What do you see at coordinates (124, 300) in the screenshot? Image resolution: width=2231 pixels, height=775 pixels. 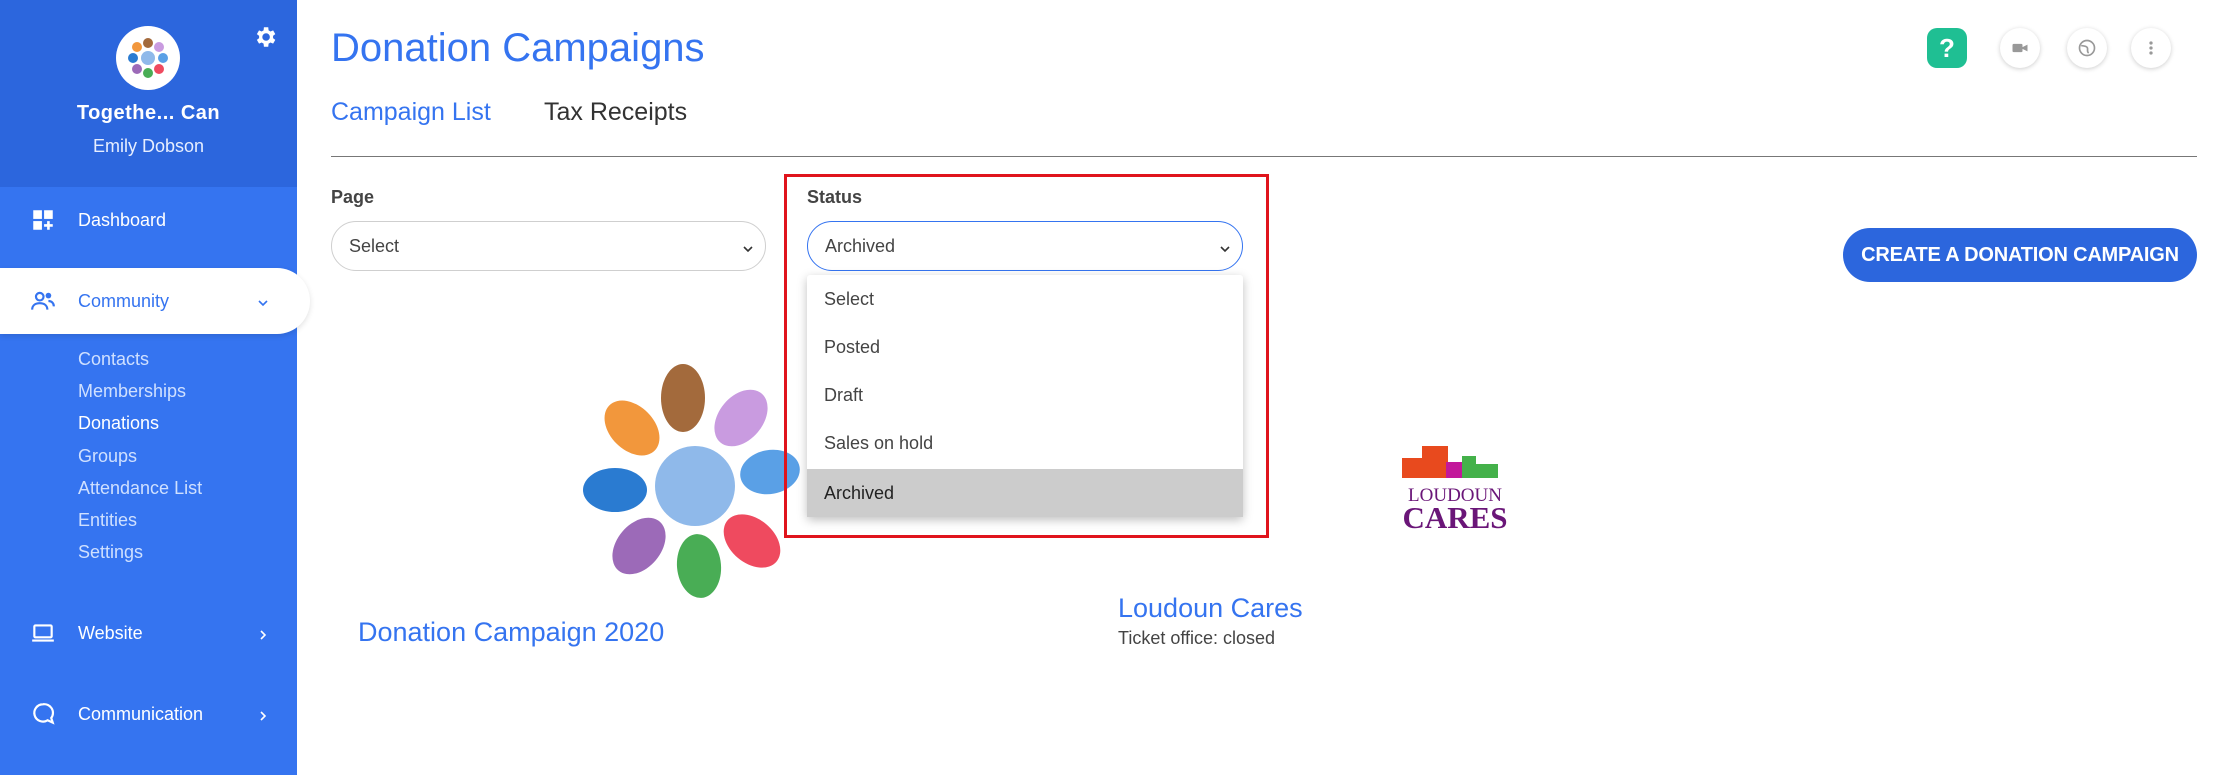 I see `nav-community-label: Community` at bounding box center [124, 300].